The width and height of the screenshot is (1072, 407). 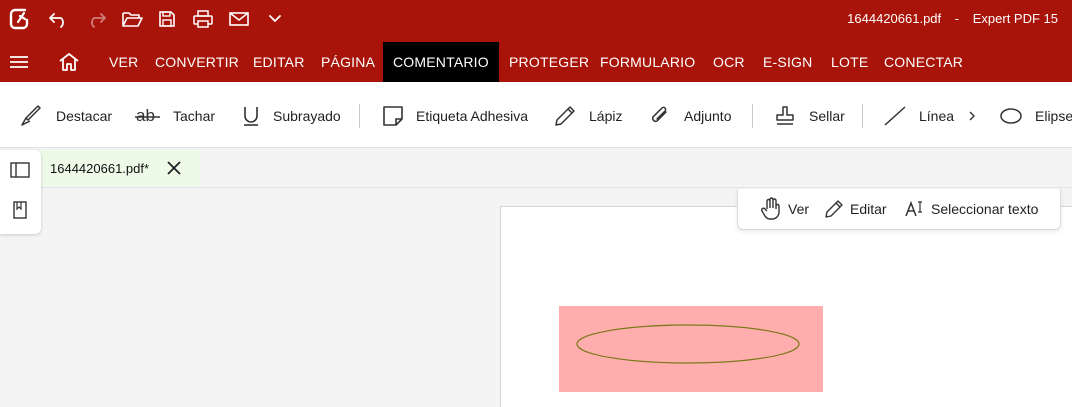 What do you see at coordinates (307, 116) in the screenshot?
I see `underline-label: Subrayado` at bounding box center [307, 116].